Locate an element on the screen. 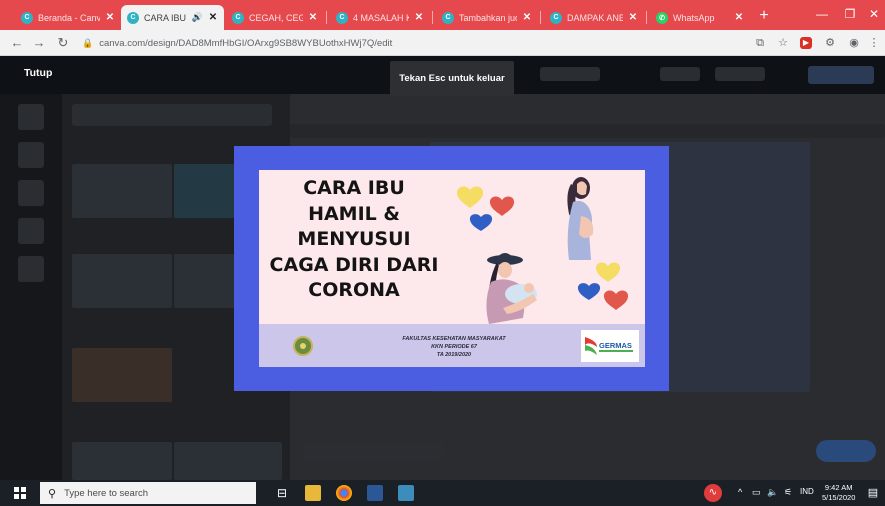  tab-title: CEGAH, CEGAH, C is located at coordinates (276, 17).